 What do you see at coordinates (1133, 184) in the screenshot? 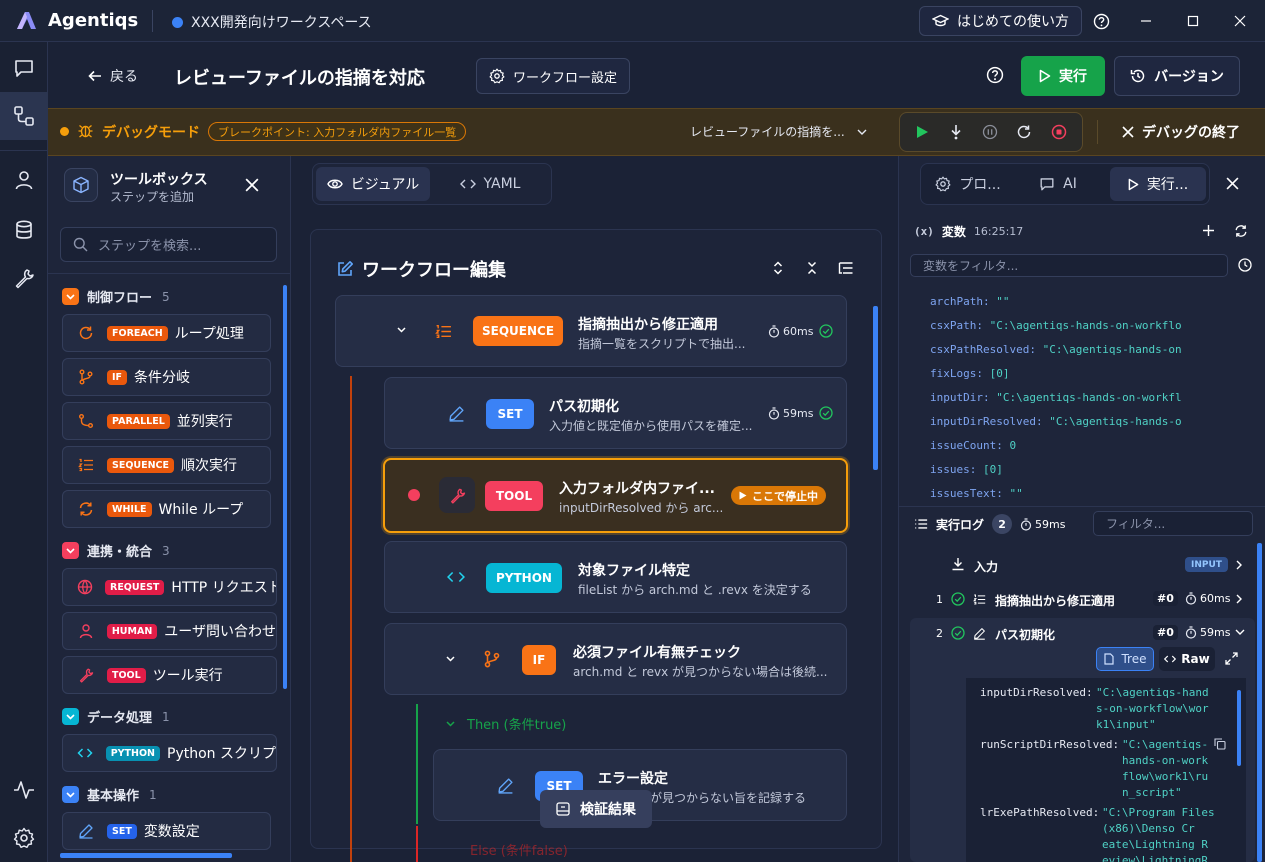
I see `play-icon` at bounding box center [1133, 184].